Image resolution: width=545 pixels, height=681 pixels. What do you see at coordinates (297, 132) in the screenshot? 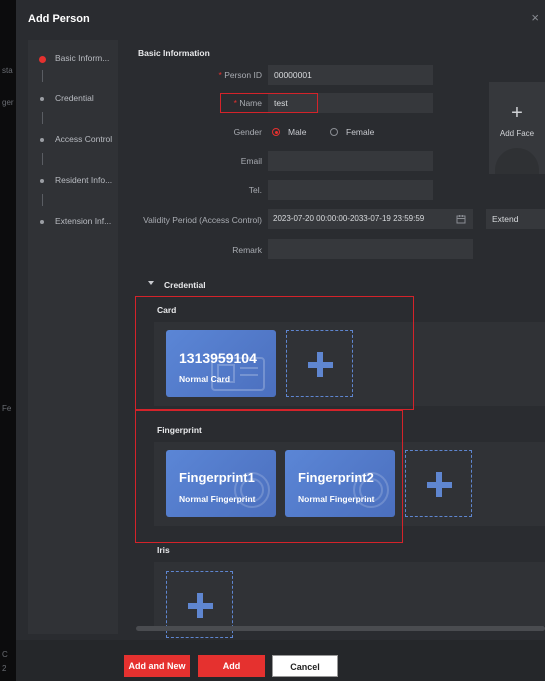
I see `male-label: Male` at bounding box center [297, 132].